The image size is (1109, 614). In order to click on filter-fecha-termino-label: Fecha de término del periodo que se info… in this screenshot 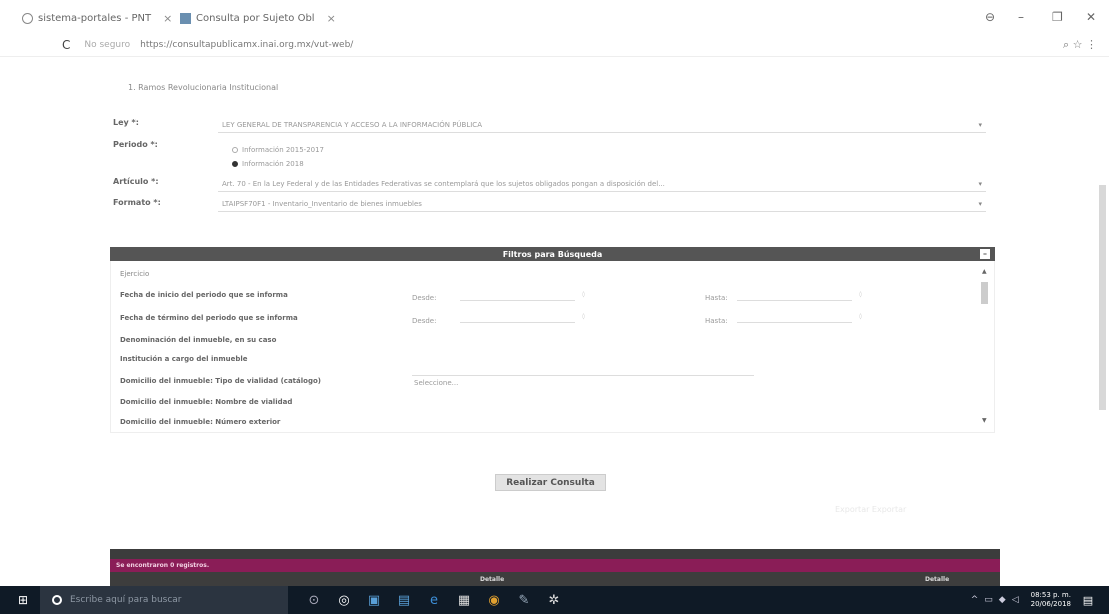, I will do `click(209, 318)`.